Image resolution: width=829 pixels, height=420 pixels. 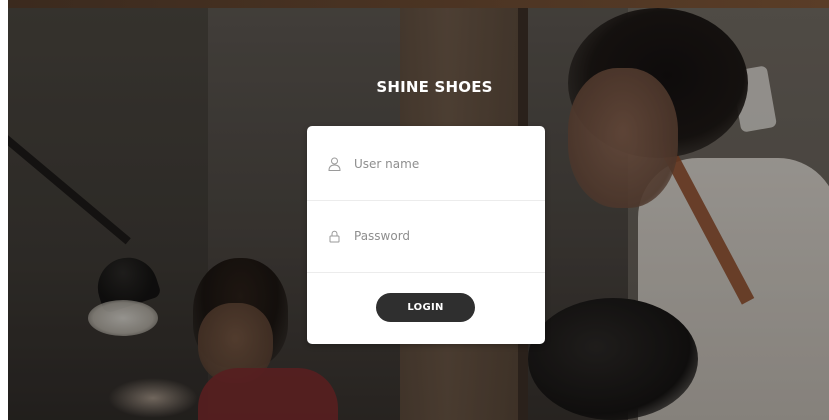 What do you see at coordinates (334, 164) in the screenshot?
I see `user-icon` at bounding box center [334, 164].